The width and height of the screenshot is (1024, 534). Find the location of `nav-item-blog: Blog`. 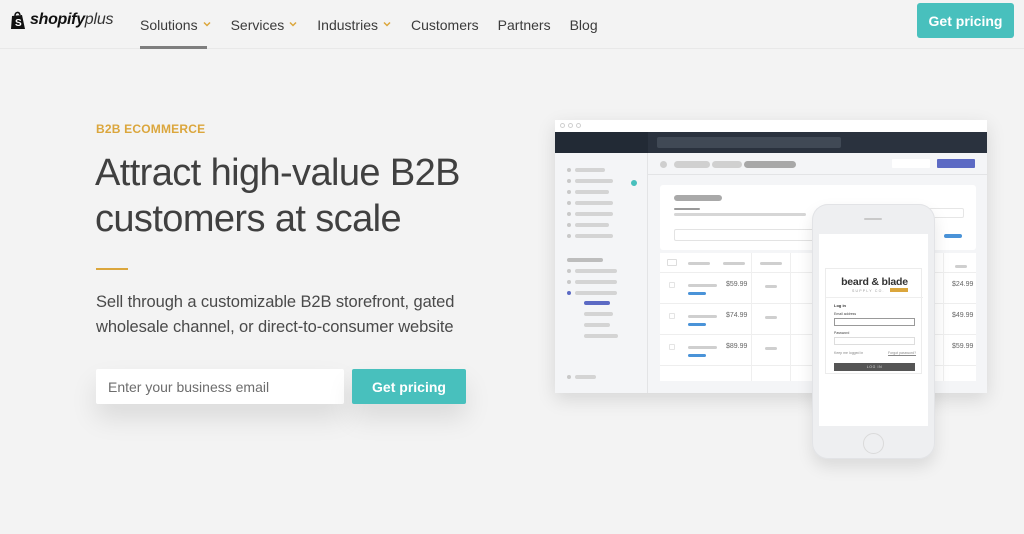

nav-item-blog: Blog is located at coordinates (584, 24).